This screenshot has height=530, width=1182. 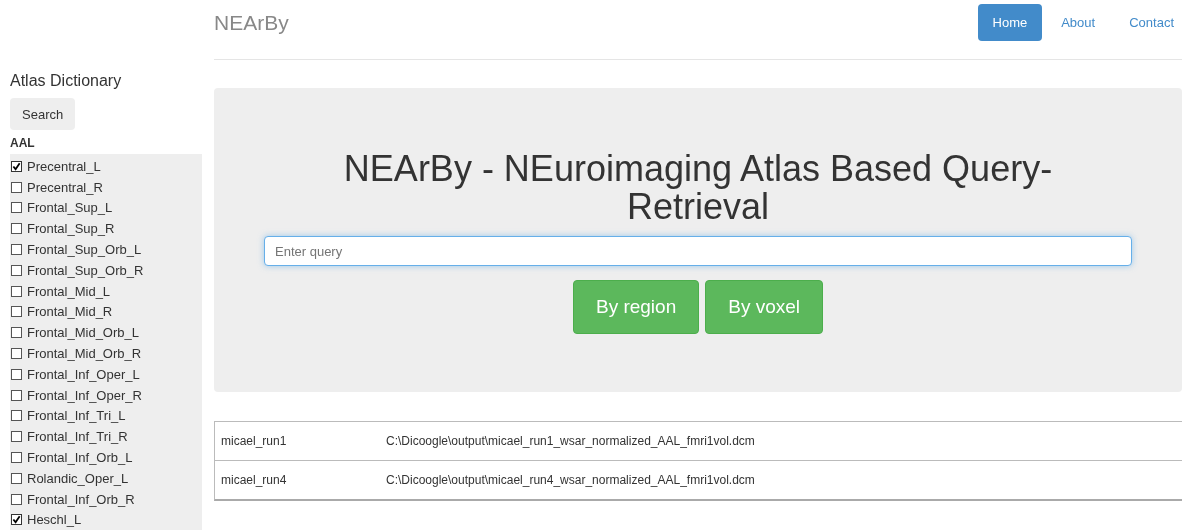 I want to click on region-label: Frontal_Sup_Orb_R, so click(x=85, y=270).